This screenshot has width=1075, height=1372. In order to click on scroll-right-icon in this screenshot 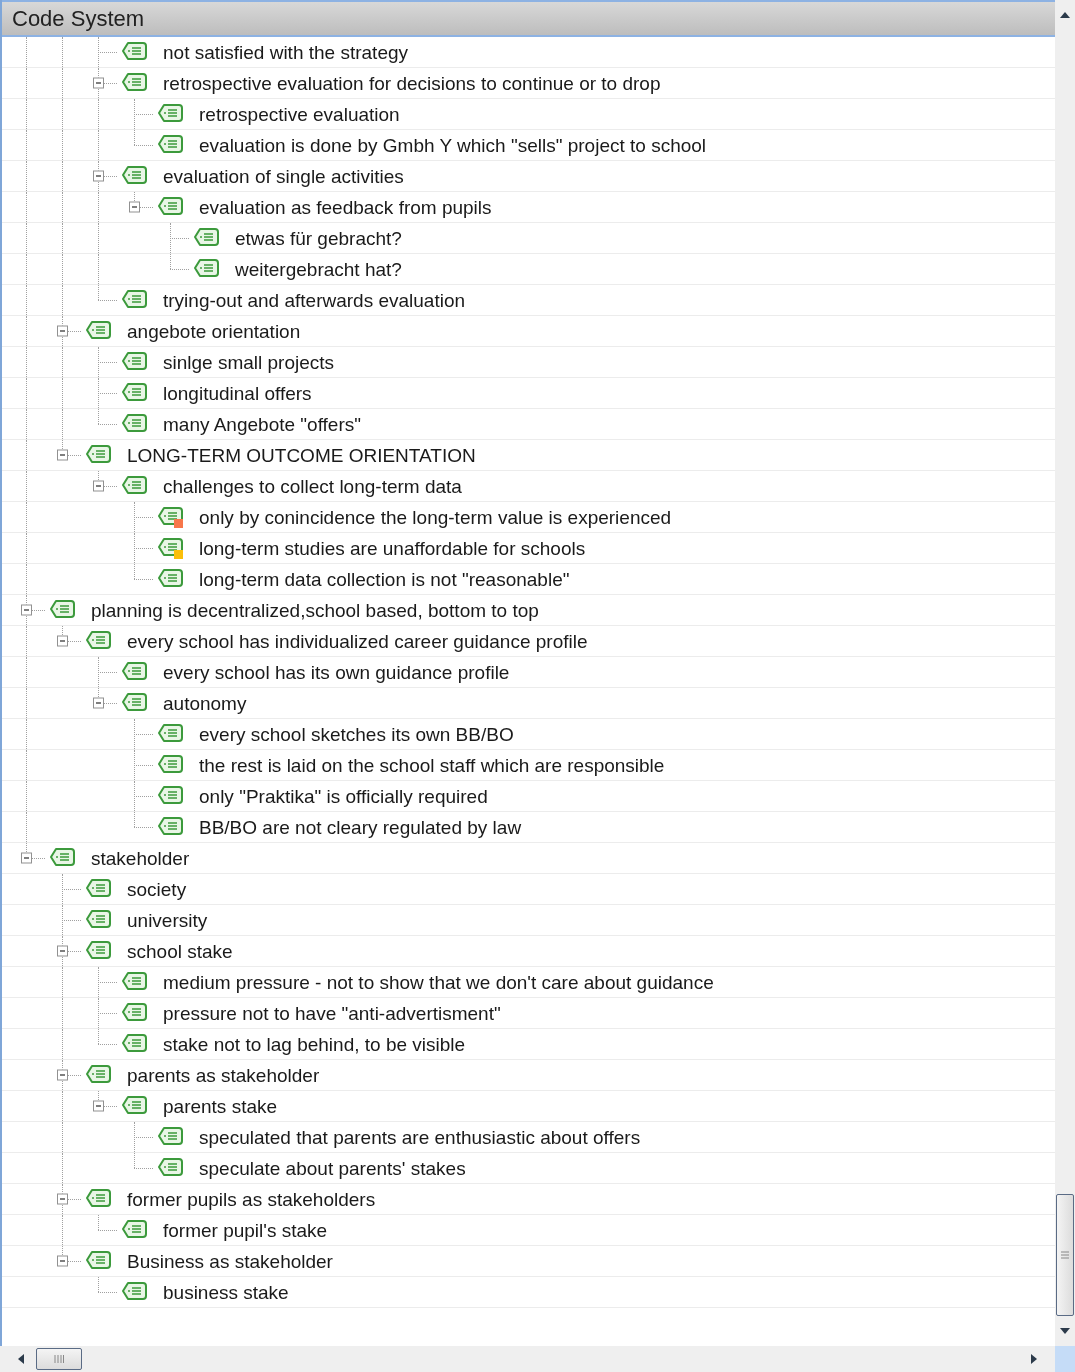, I will do `click(1034, 1359)`.